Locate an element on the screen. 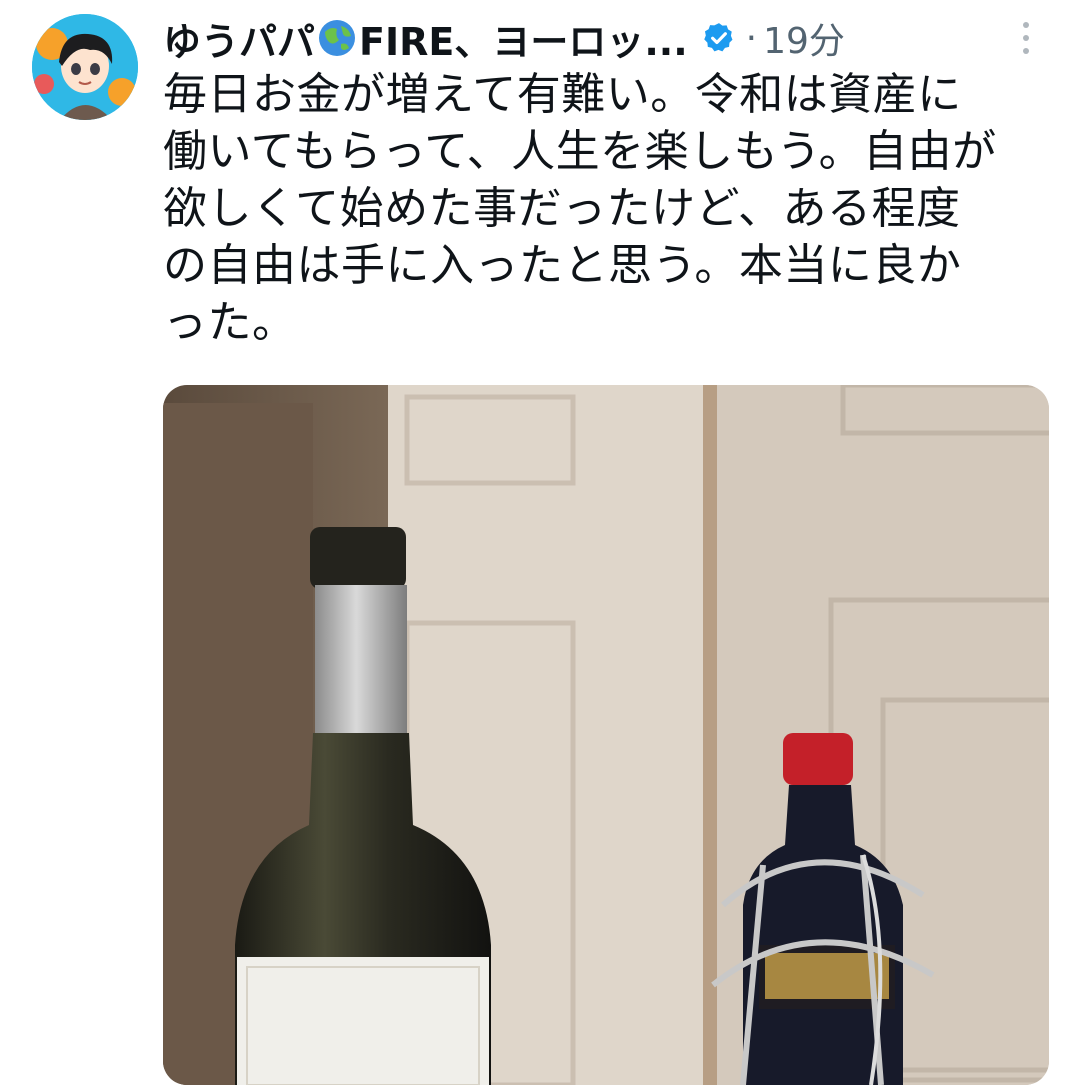  tweet-header: ゆうパパ FIRE、ヨーロッ... · 19分 is located at coordinates (504, 38).